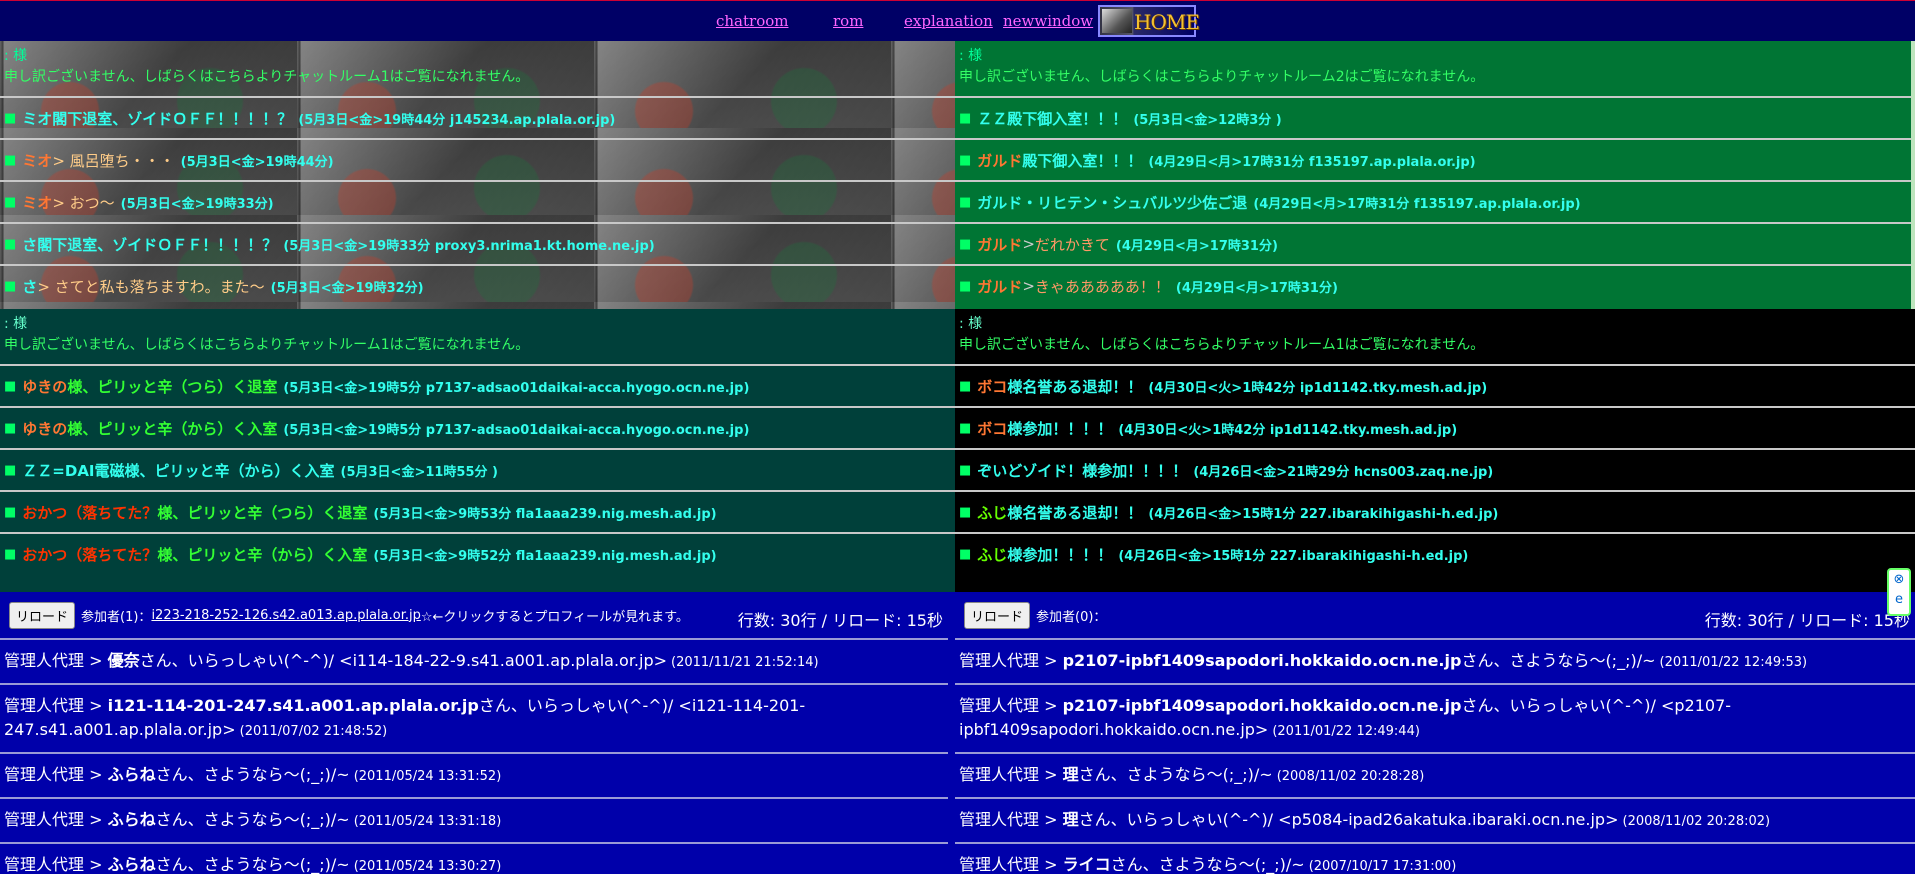  What do you see at coordinates (90, 512) in the screenshot?
I see `message-text: おかつ（落ちてた？` at bounding box center [90, 512].